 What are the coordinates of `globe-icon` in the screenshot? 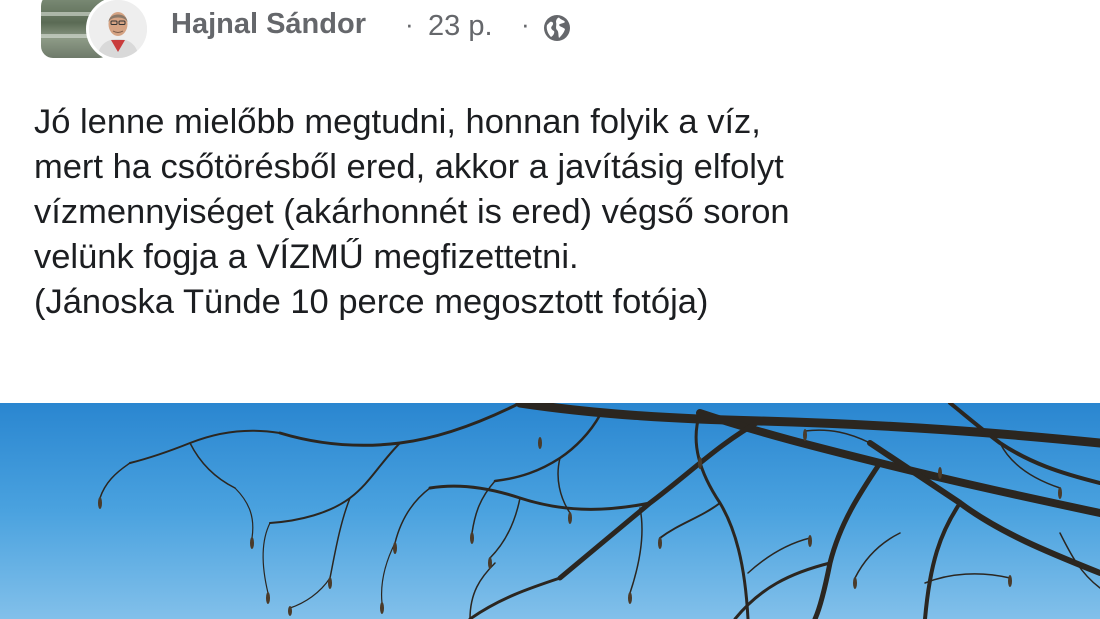 It's located at (557, 28).